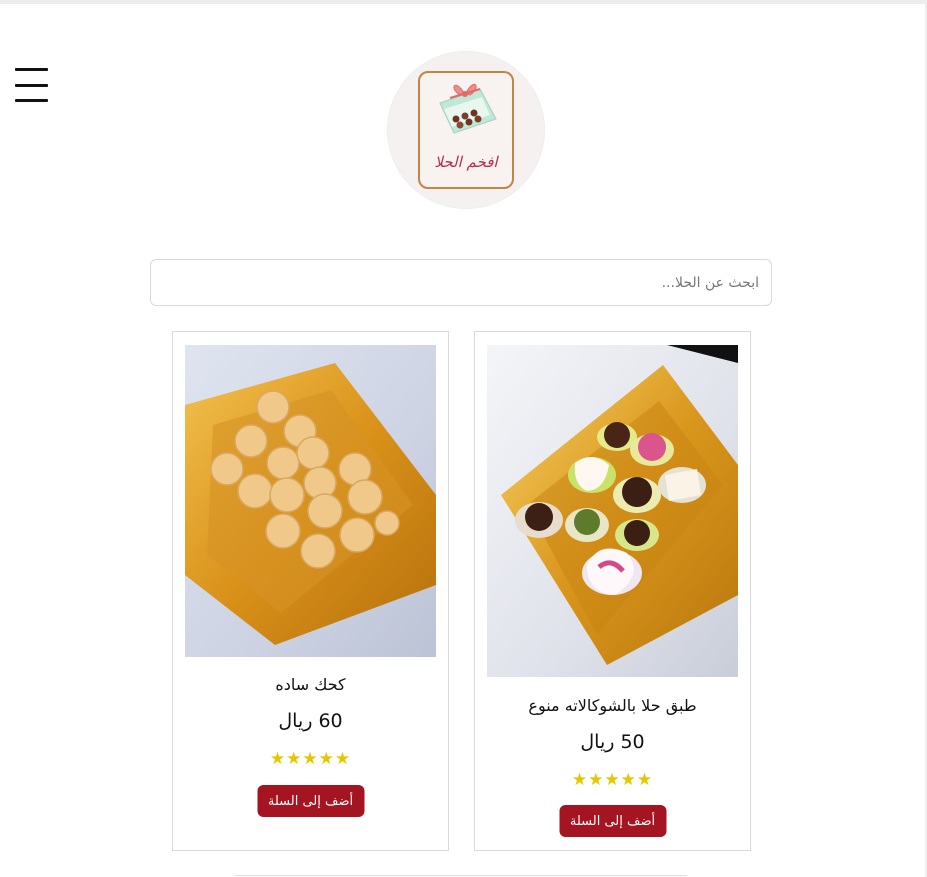 This screenshot has width=927, height=877. Describe the element at coordinates (463, 2) in the screenshot. I see `top-border` at that location.